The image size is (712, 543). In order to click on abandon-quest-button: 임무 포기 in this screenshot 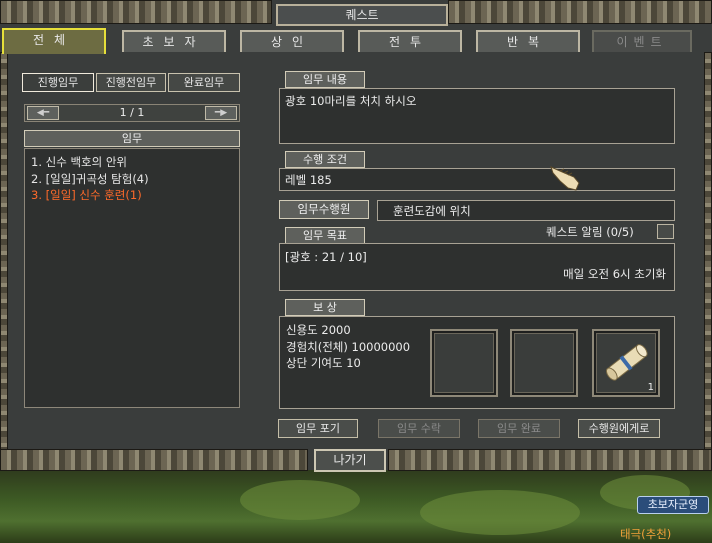, I will do `click(318, 428)`.